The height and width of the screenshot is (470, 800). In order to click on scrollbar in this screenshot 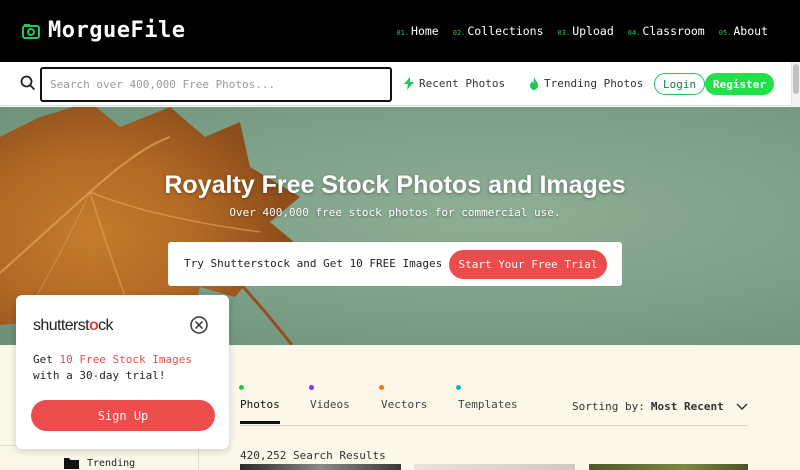, I will do `click(795, 84)`.